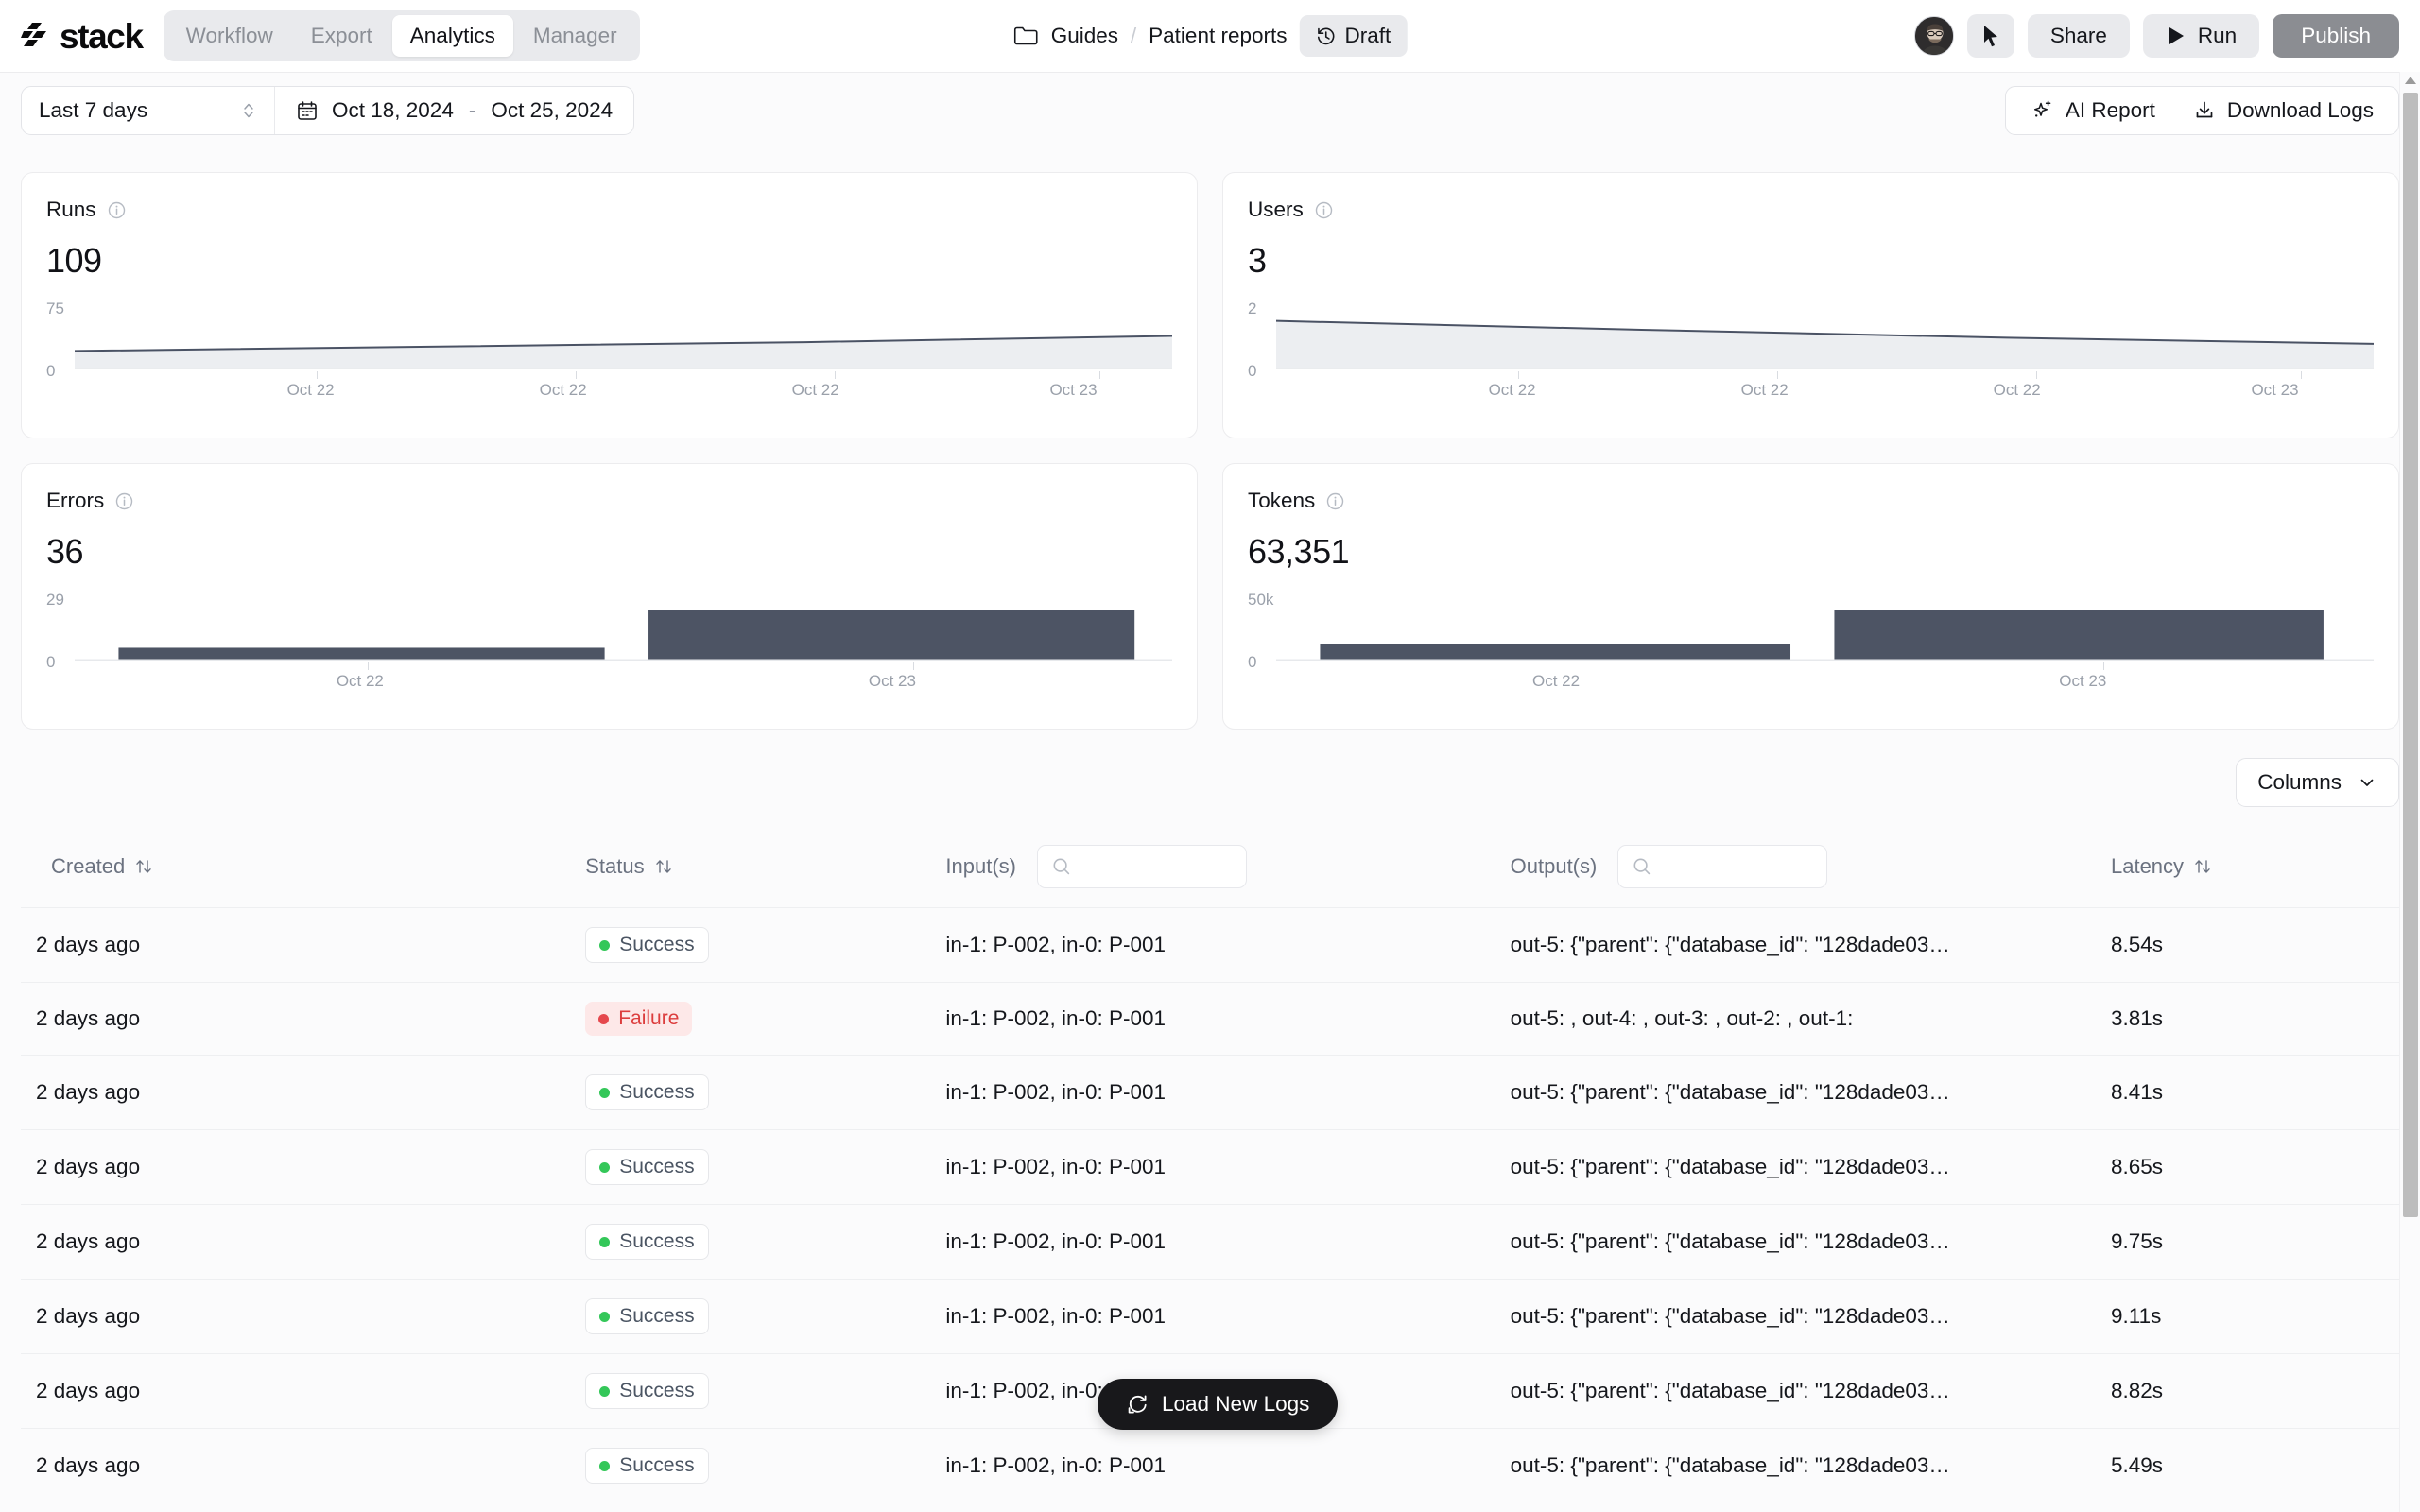 The image size is (2420, 1512). What do you see at coordinates (2217, 35) in the screenshot?
I see `run-label: Run` at bounding box center [2217, 35].